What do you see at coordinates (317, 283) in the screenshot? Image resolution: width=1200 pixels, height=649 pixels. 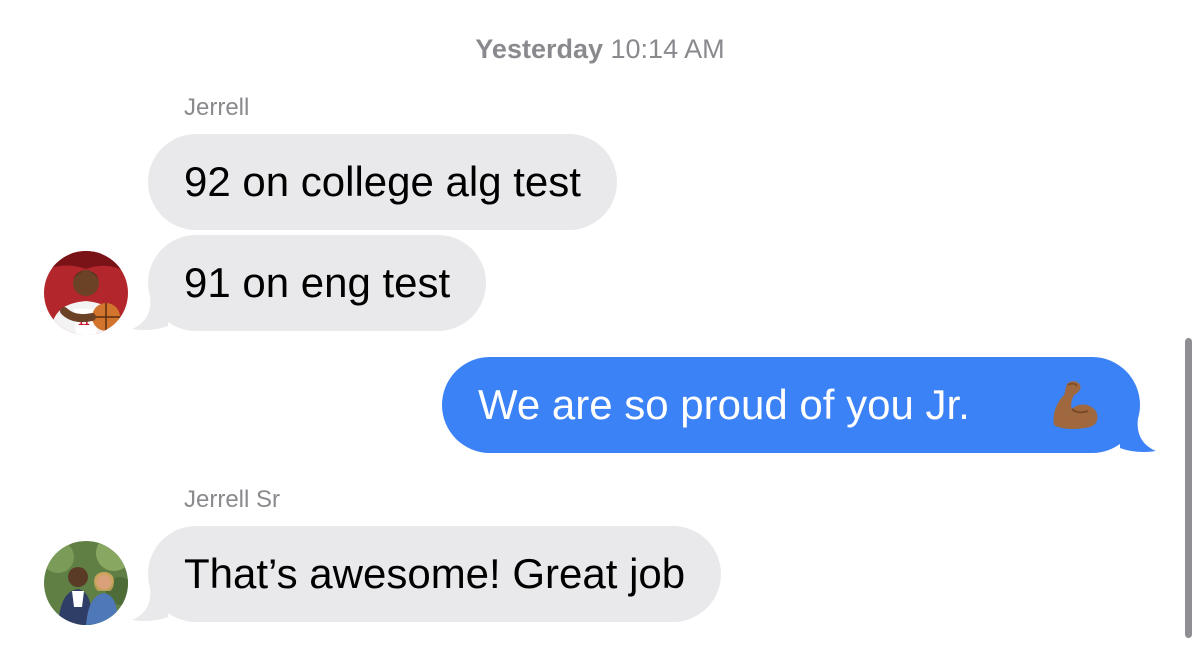 I see `message-bubble: 91 on eng test` at bounding box center [317, 283].